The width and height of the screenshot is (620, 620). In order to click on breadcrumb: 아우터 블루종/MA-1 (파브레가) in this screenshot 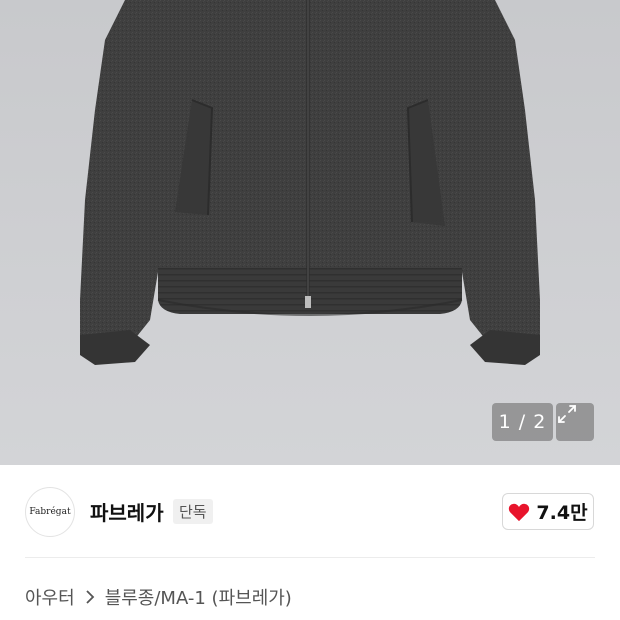, I will do `click(158, 597)`.